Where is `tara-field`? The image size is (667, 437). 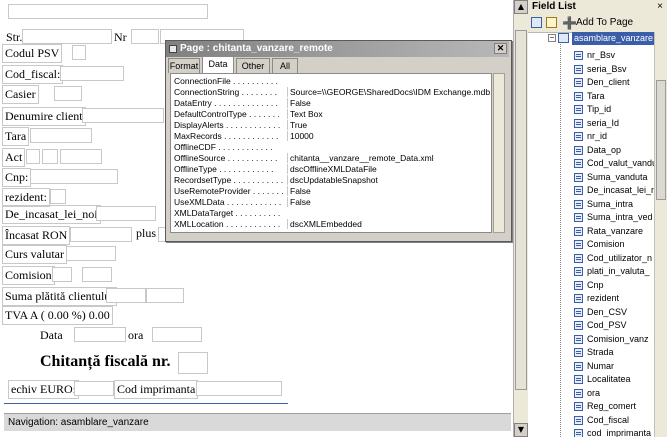 tara-field is located at coordinates (61, 135).